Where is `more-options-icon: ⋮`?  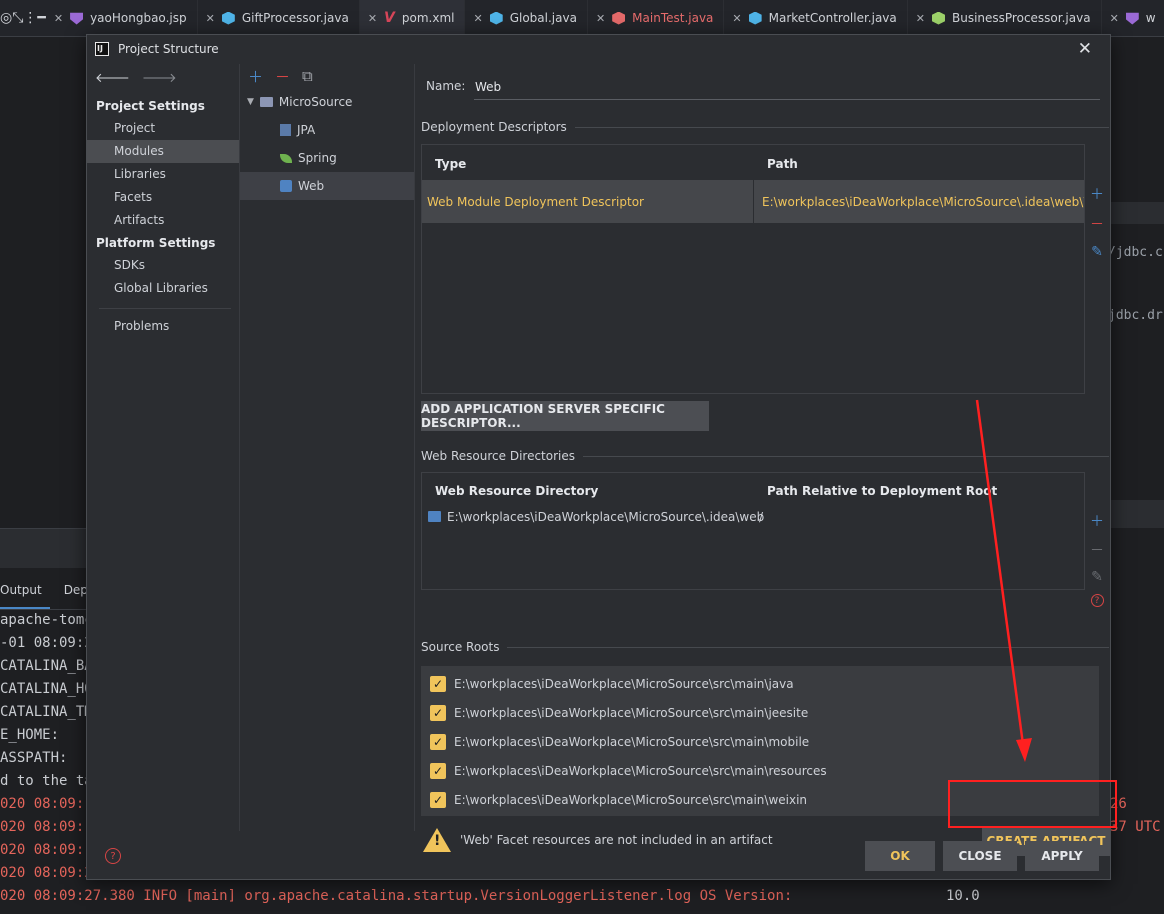 more-options-icon: ⋮ is located at coordinates (30, 18).